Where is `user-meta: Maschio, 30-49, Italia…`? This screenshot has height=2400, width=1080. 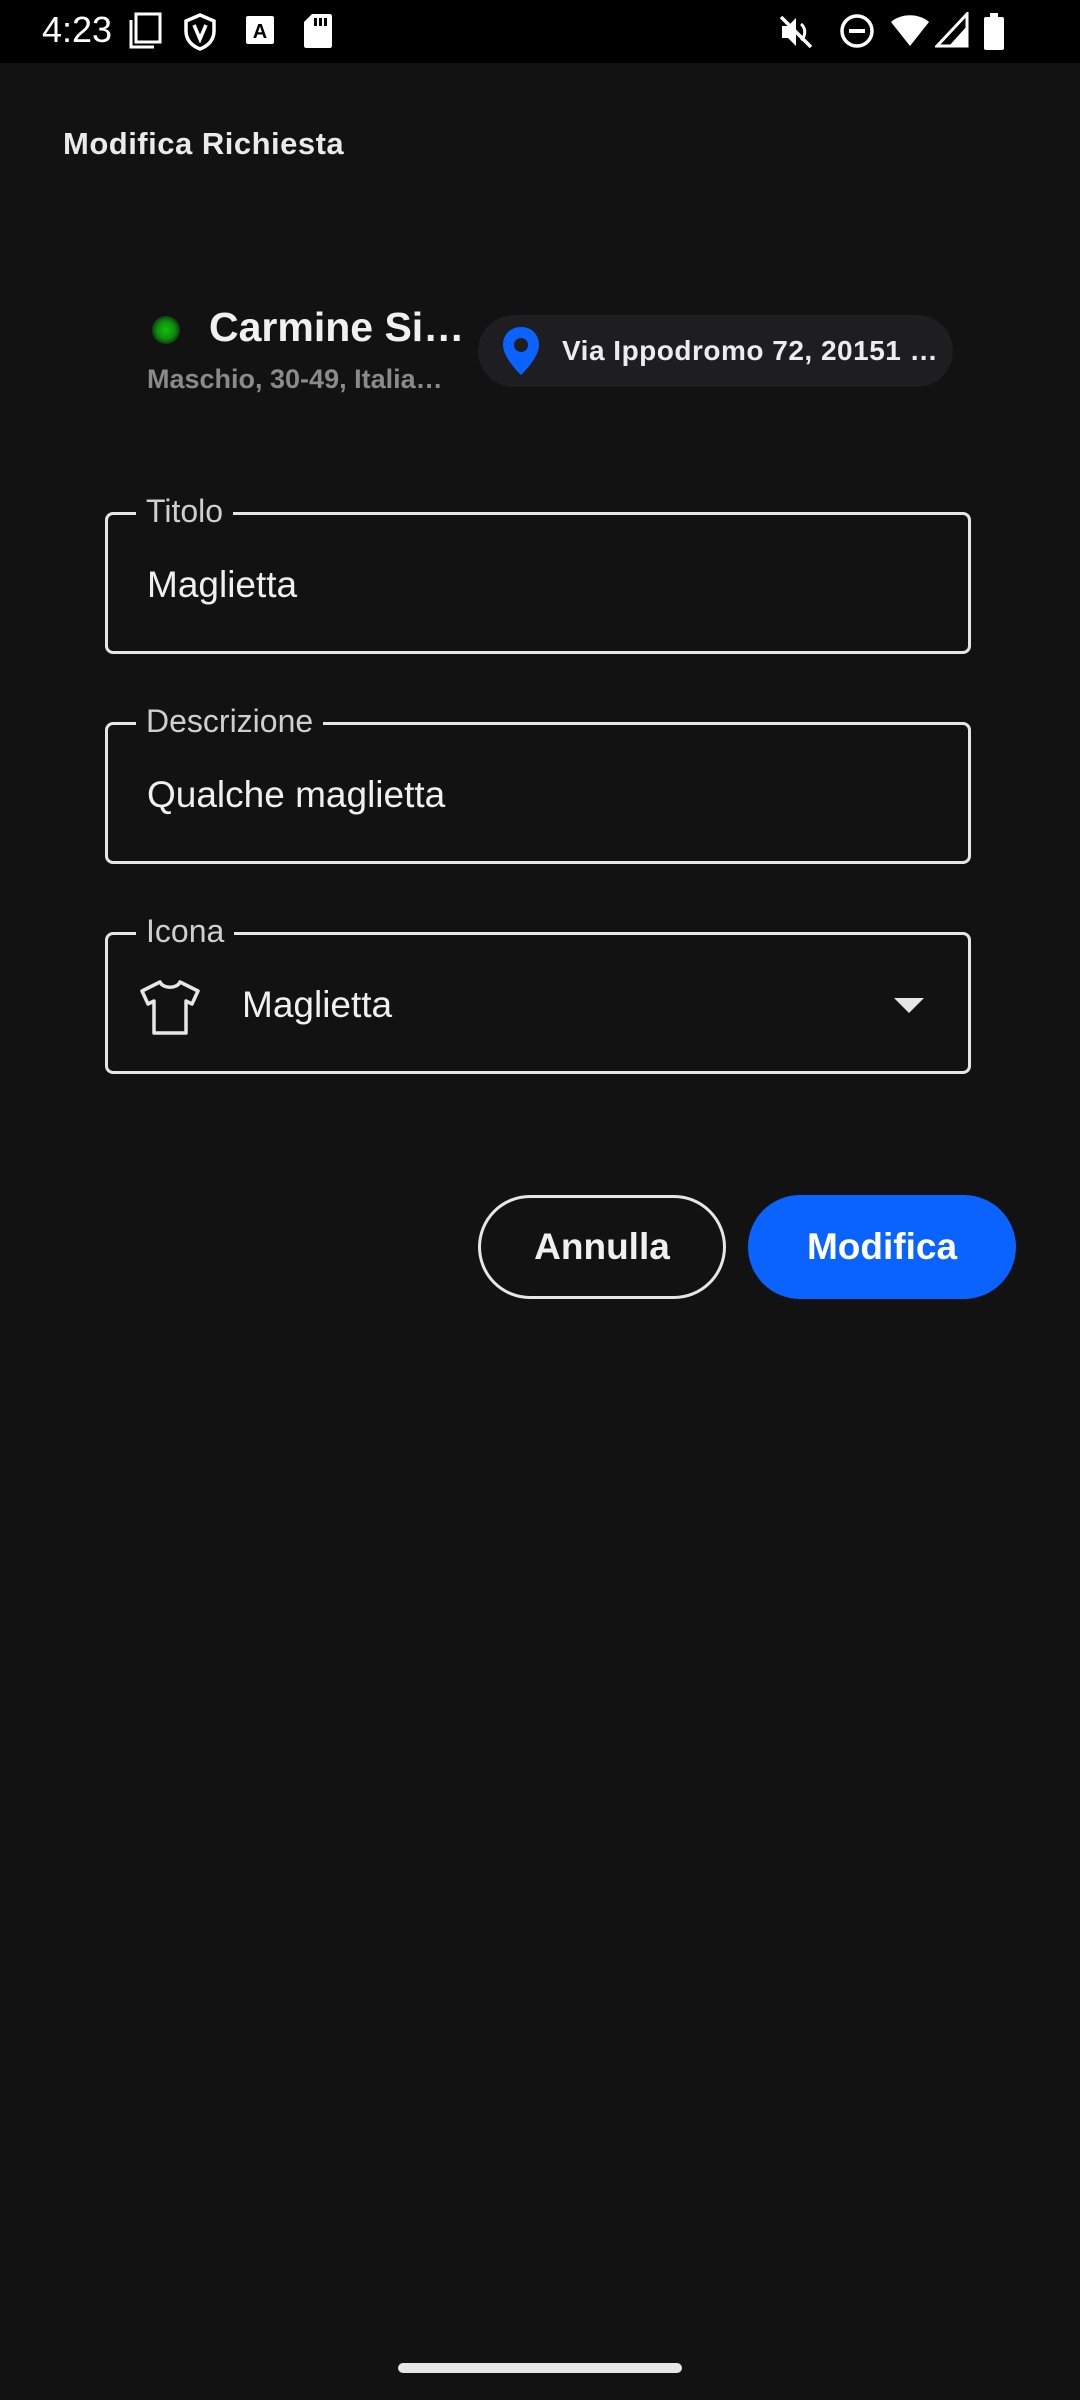 user-meta: Maschio, 30-49, Italia… is located at coordinates (295, 379).